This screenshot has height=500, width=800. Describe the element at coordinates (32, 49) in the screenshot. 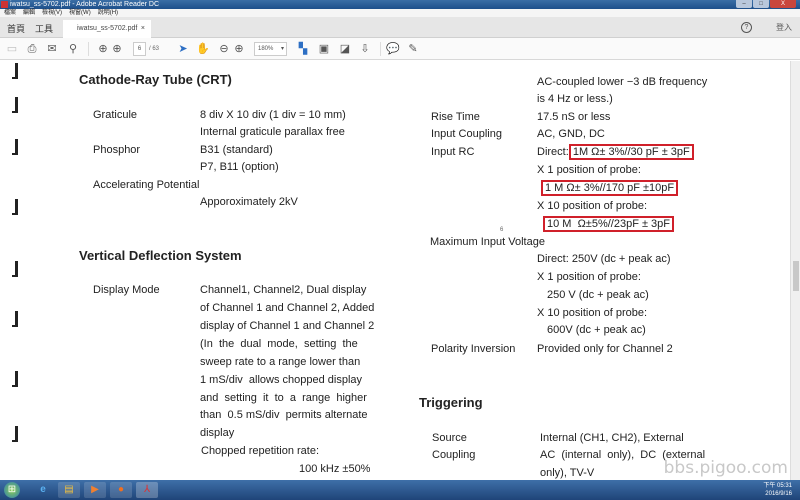

I see `print-icon: ⎙` at that location.